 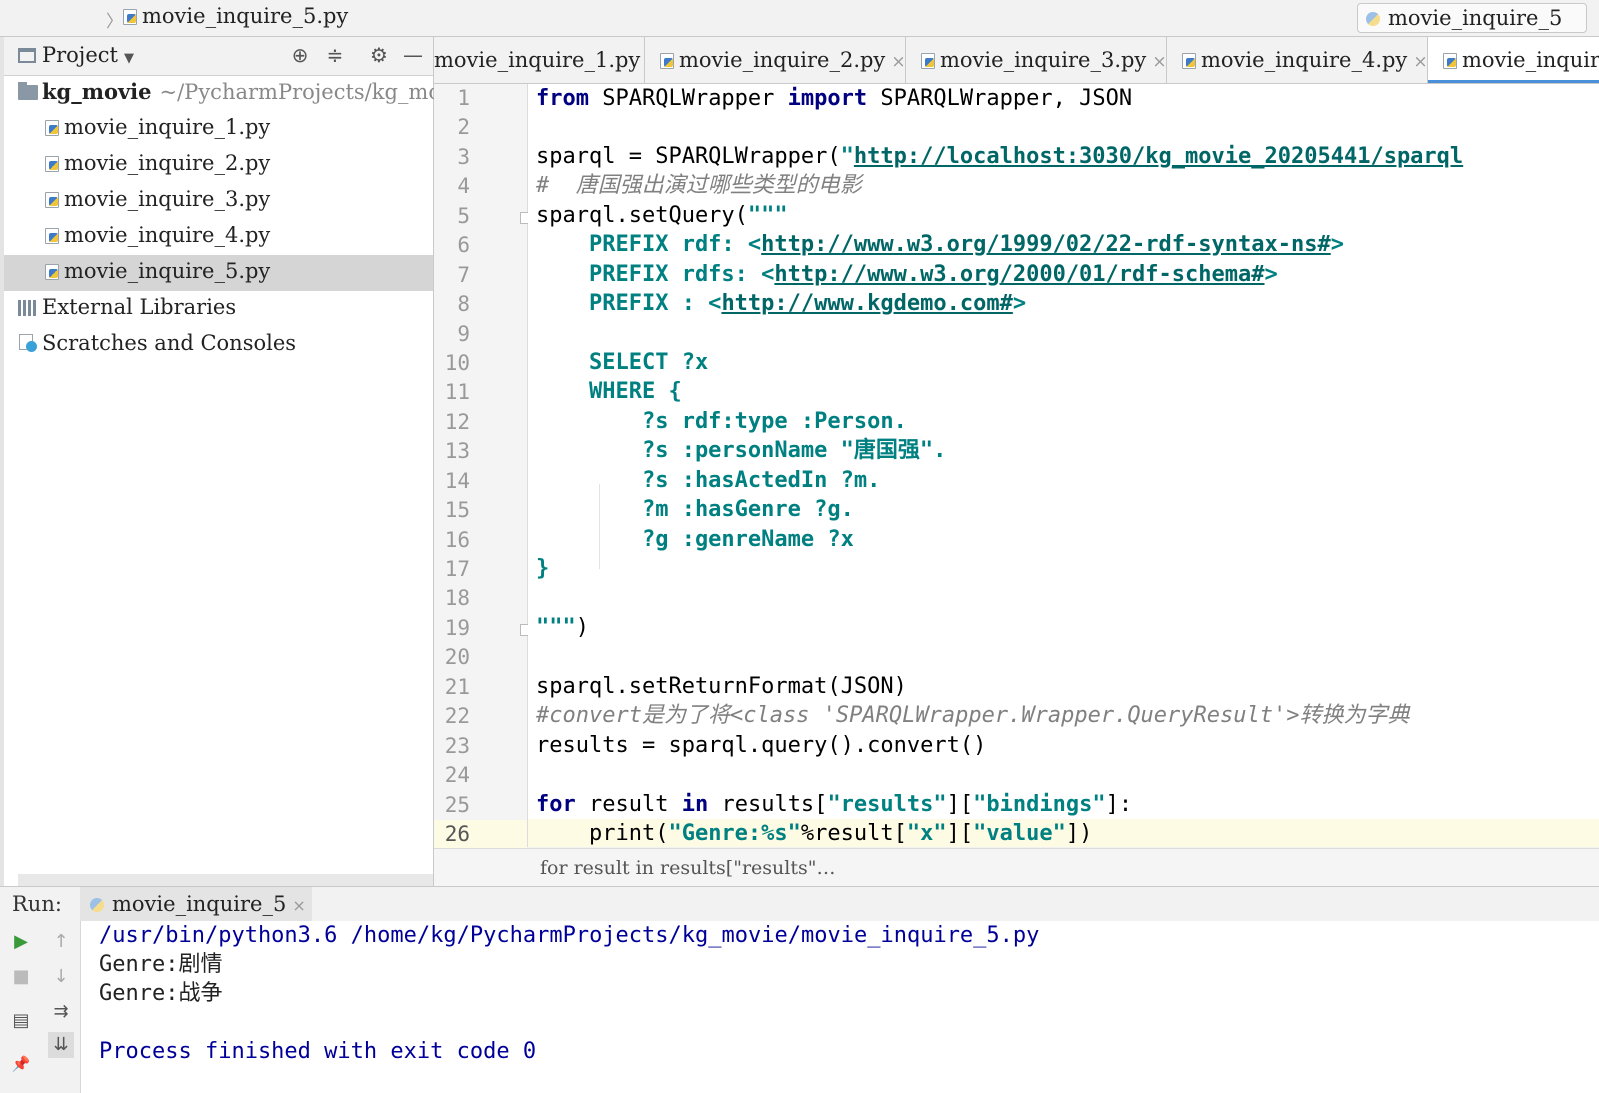 I want to click on external-libraries-label: External Libraries, so click(x=139, y=307).